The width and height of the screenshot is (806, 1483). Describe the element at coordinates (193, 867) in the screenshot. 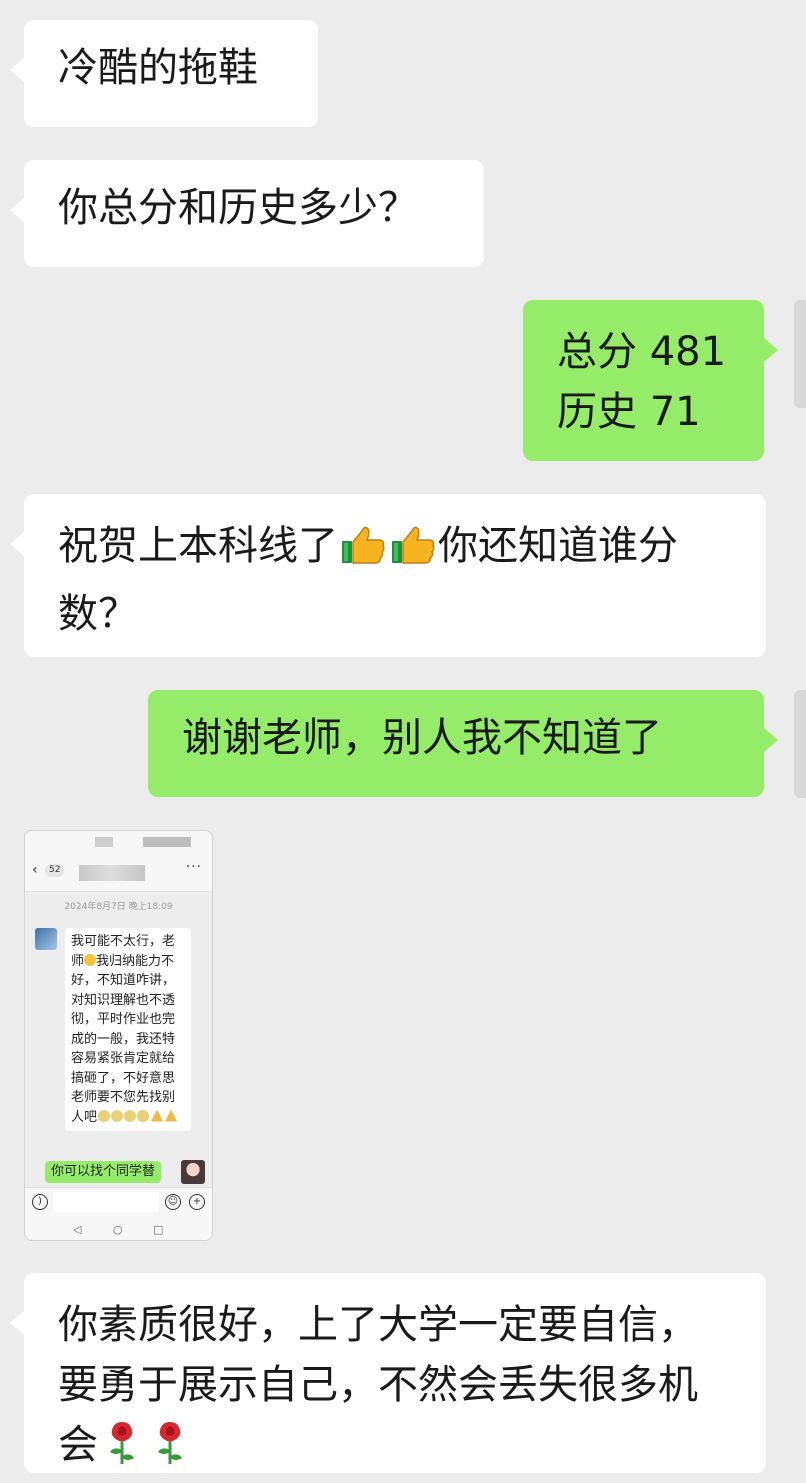

I see `more-options-icon: ···` at that location.